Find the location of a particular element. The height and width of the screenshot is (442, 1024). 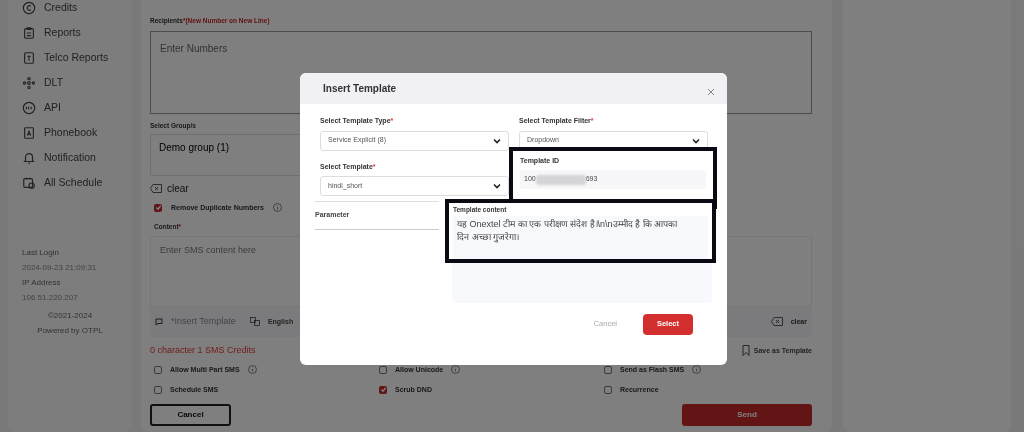

credits-text: 0 character 1 SMS Credits is located at coordinates (203, 350).